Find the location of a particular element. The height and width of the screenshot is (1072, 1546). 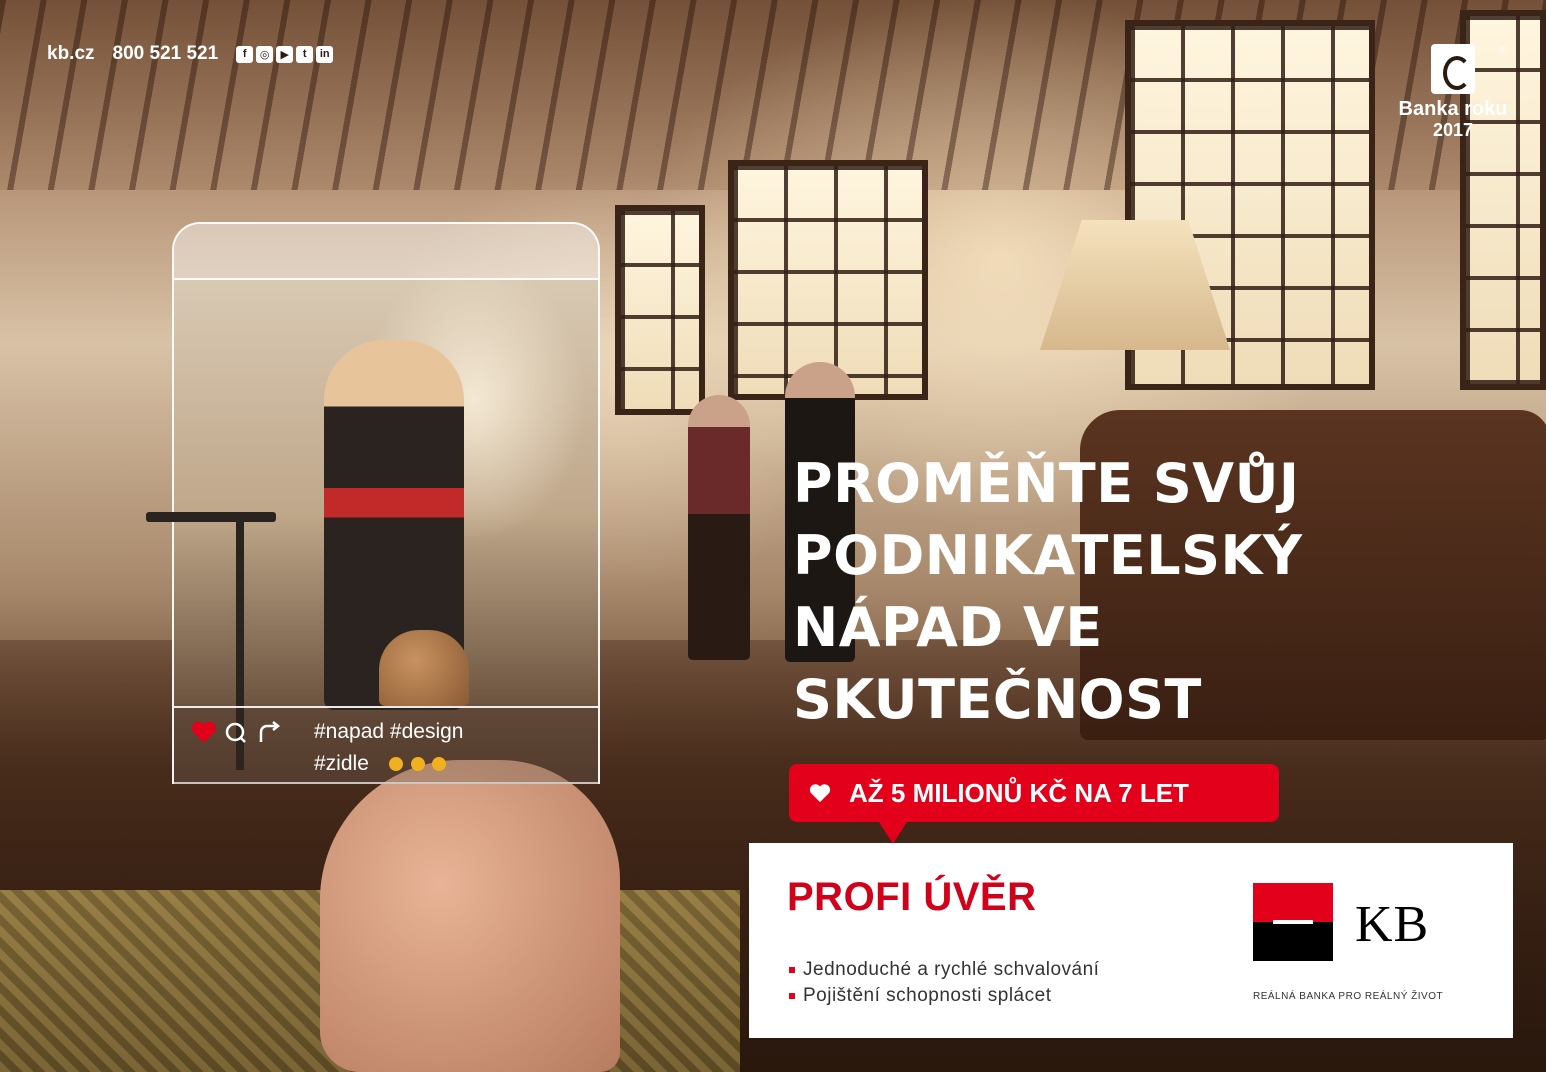

award-title: Banka roku is located at coordinates (1453, 109).